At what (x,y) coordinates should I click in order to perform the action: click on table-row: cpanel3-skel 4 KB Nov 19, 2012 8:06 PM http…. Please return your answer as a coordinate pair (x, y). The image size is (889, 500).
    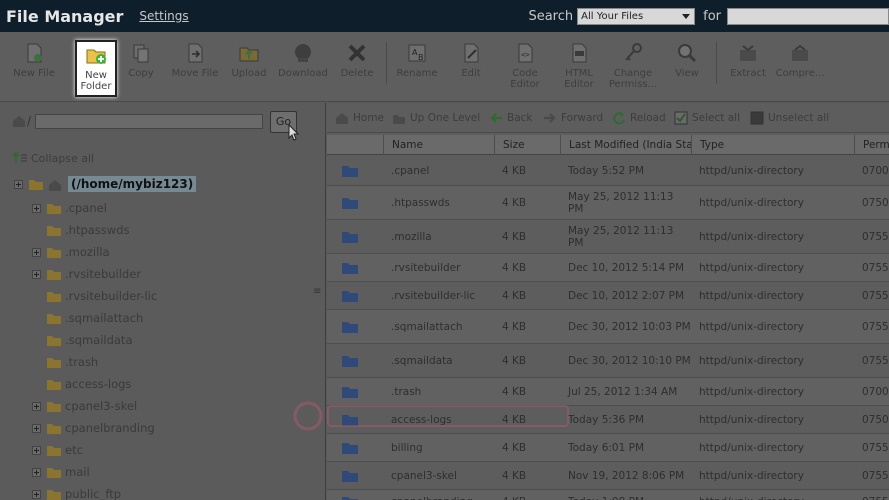
    Looking at the image, I should click on (608, 476).